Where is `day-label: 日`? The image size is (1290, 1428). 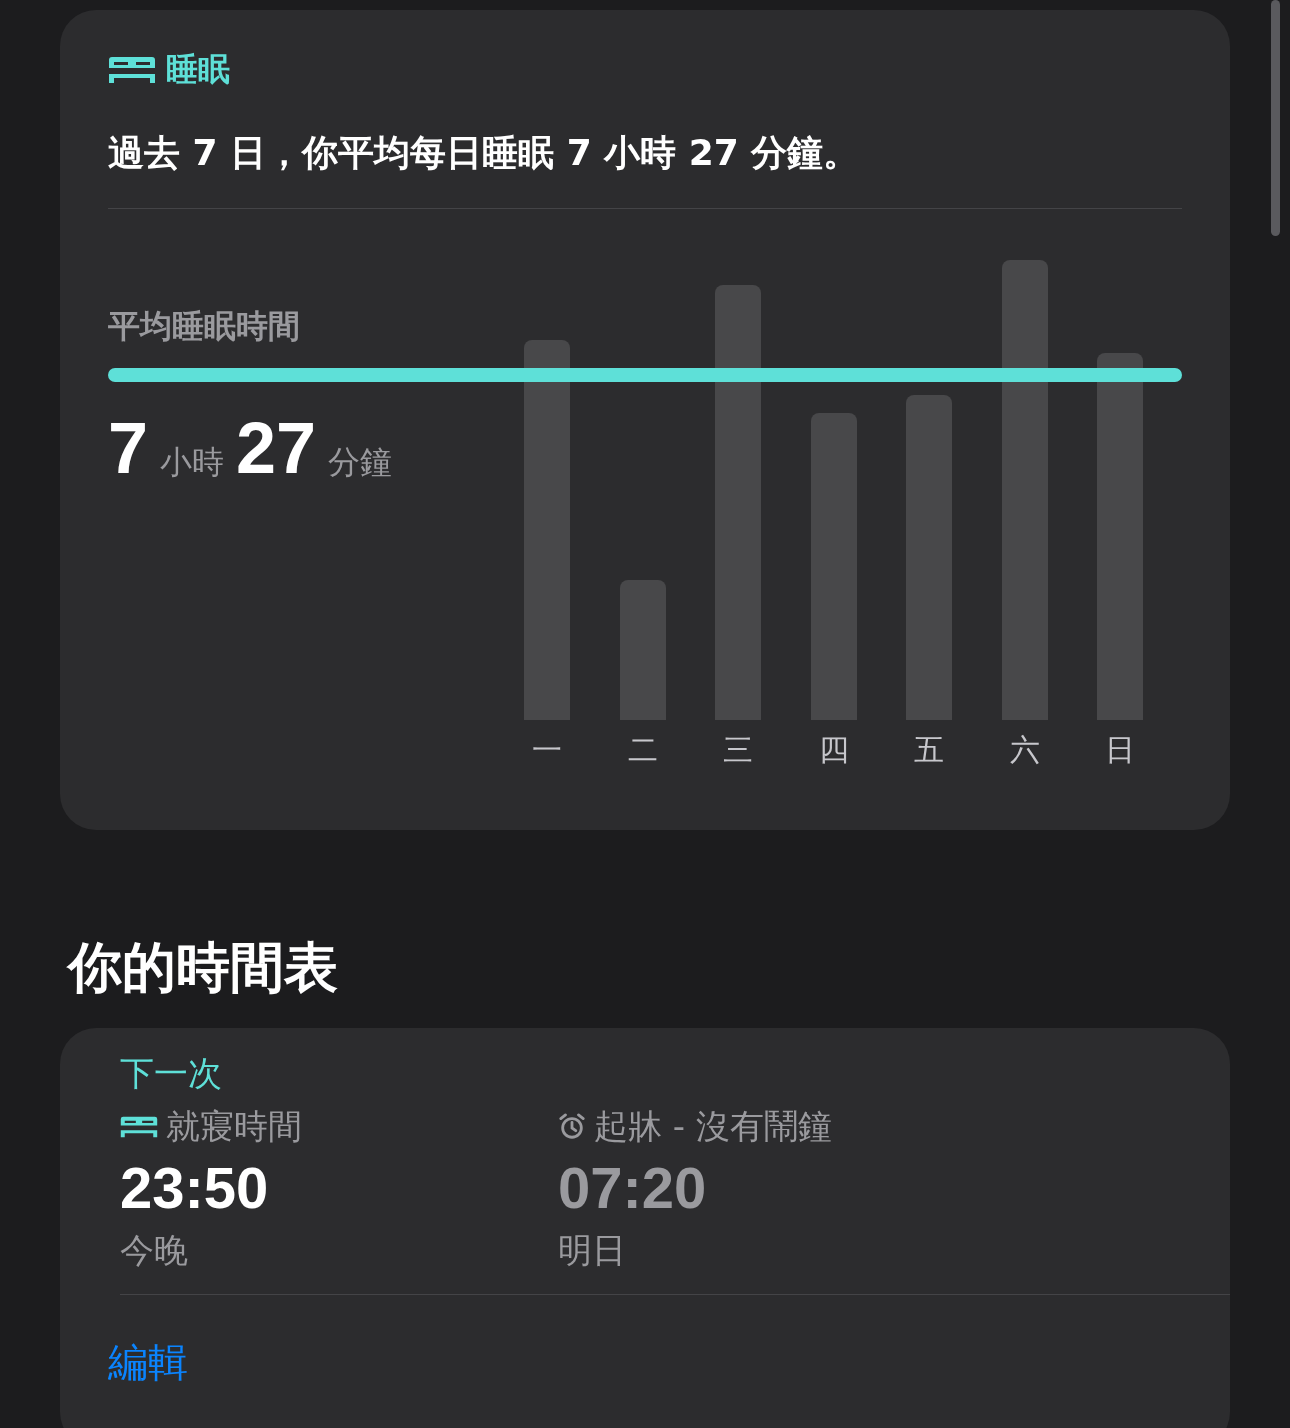 day-label: 日 is located at coordinates (1120, 750).